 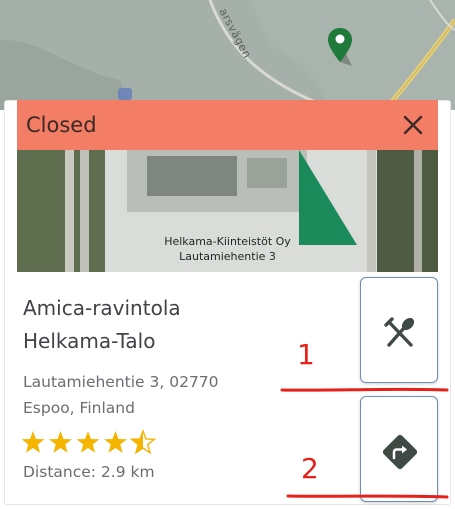 I want to click on place-name-line-2: Helkama-Talo, so click(x=89, y=341).